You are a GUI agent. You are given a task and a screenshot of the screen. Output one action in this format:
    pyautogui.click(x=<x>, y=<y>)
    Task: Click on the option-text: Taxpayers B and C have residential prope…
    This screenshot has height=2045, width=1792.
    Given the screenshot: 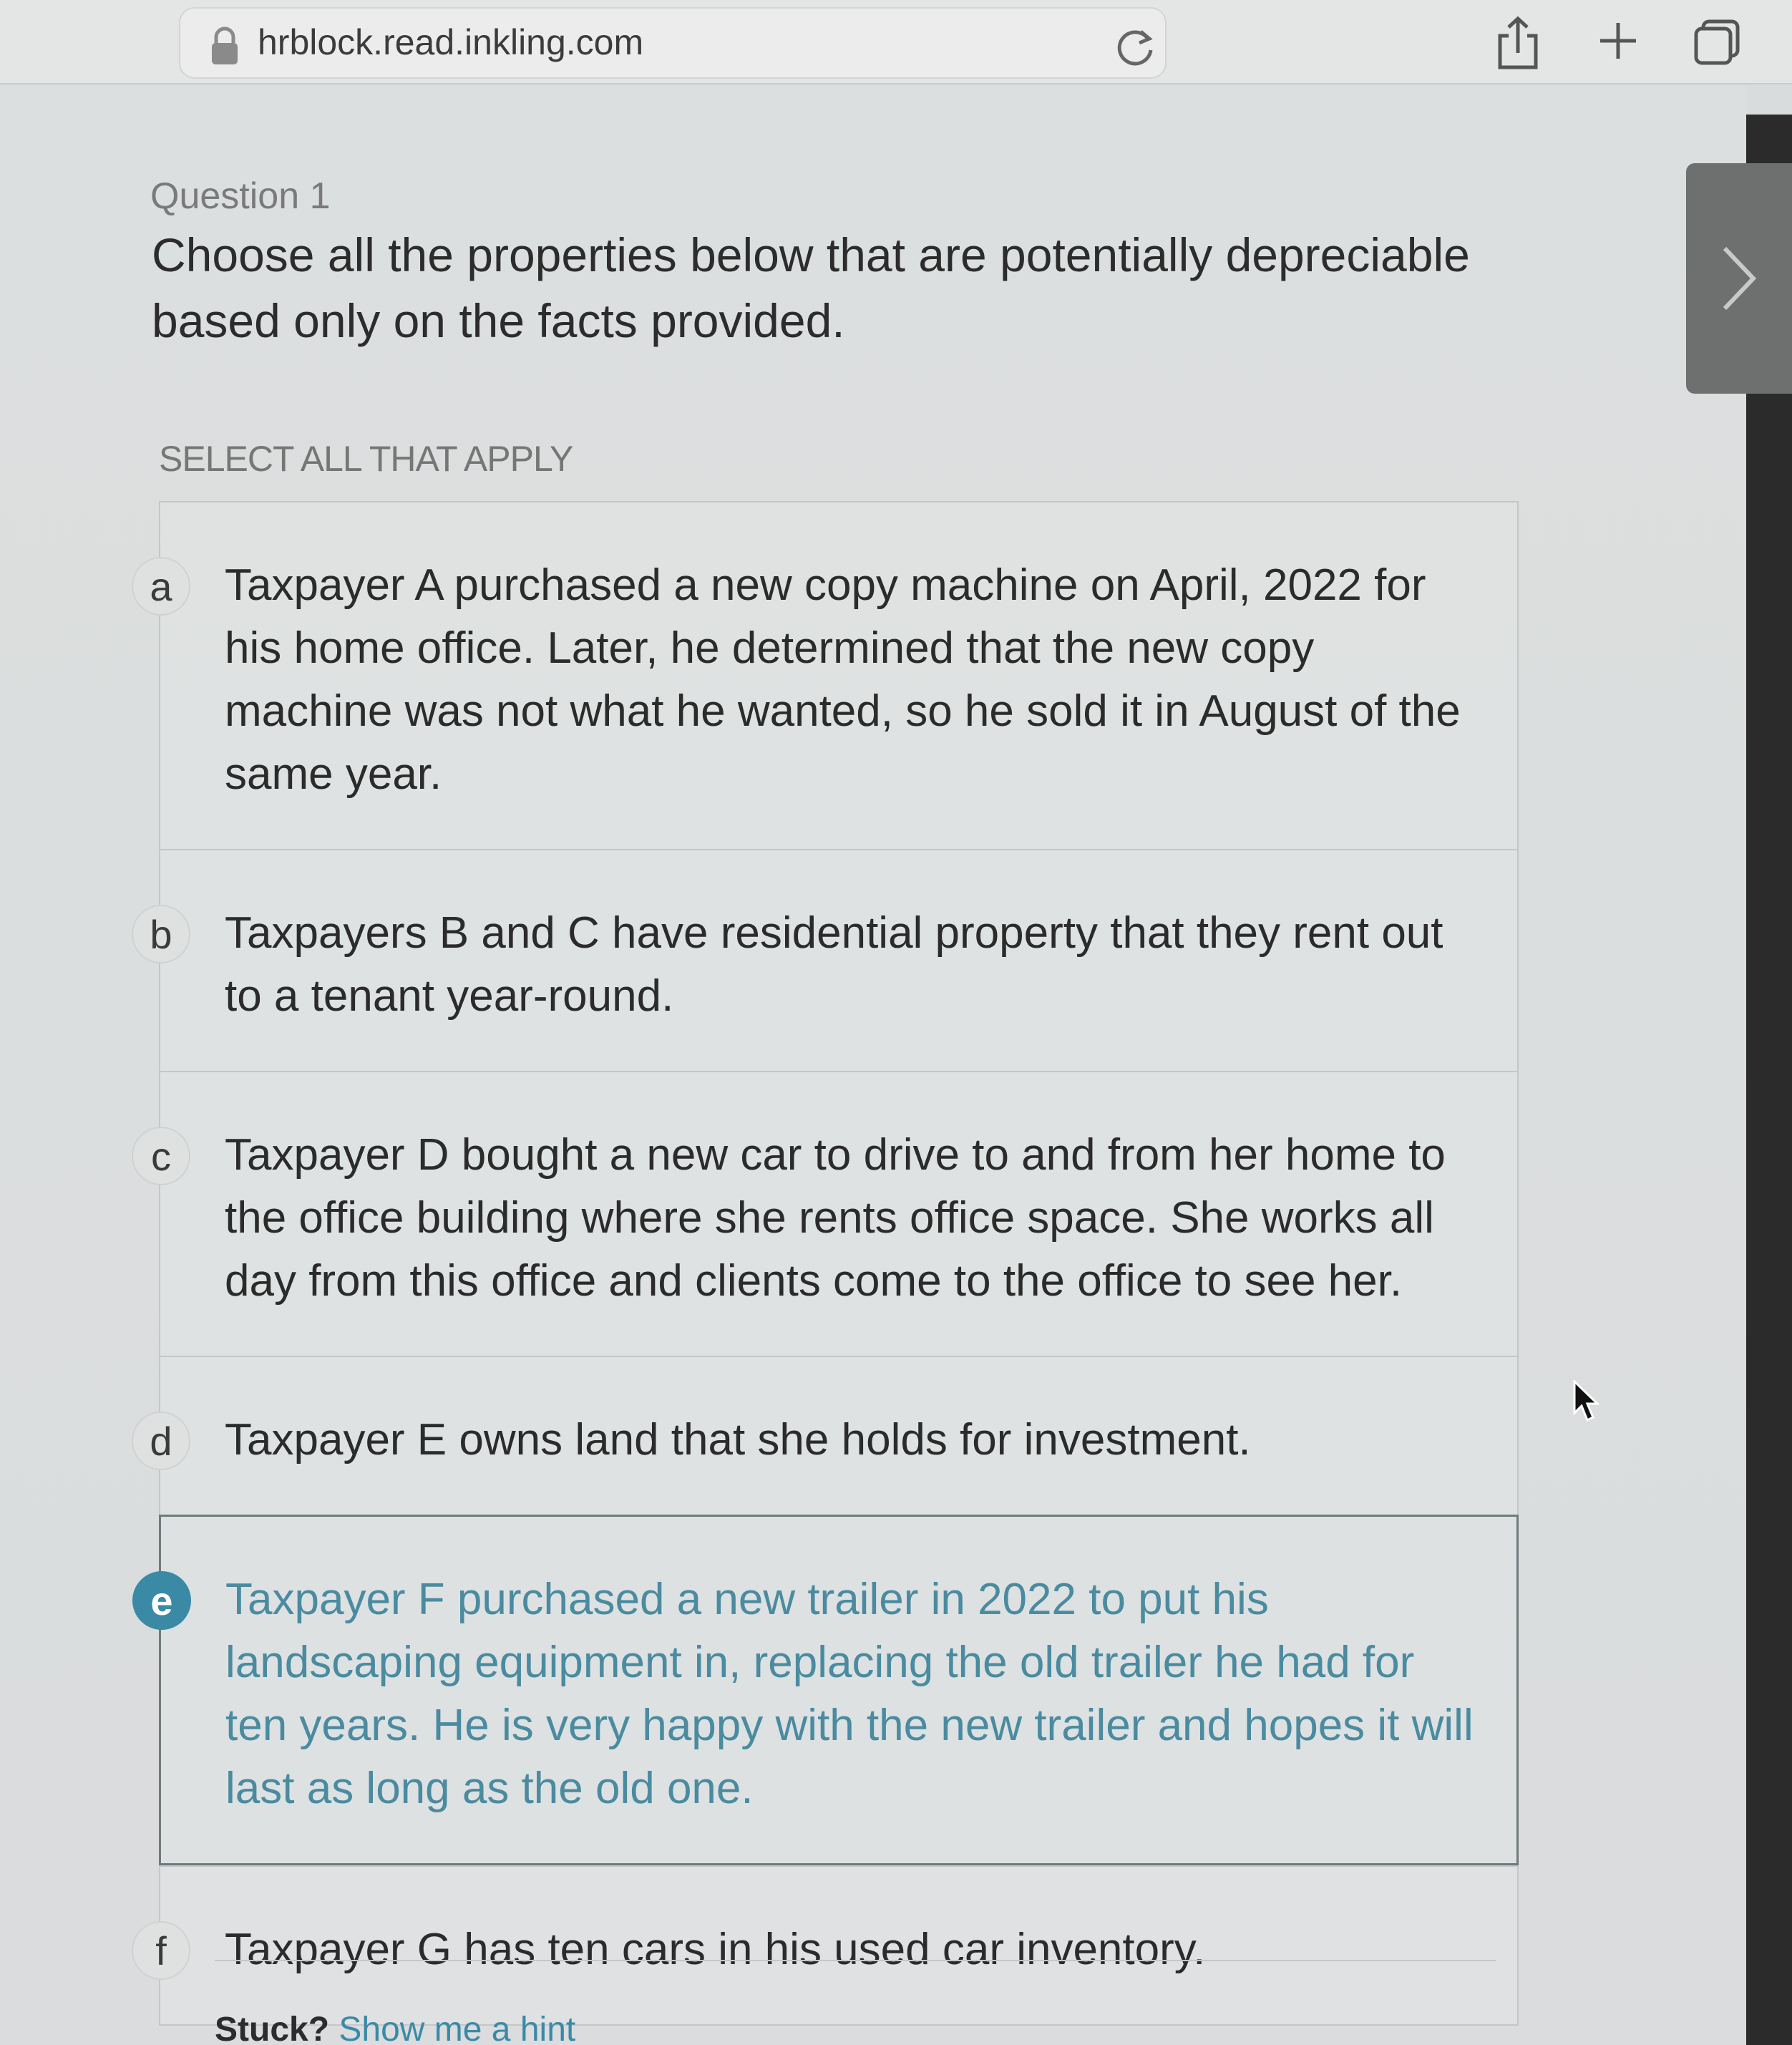 What is the action you would take?
    pyautogui.click(x=834, y=964)
    